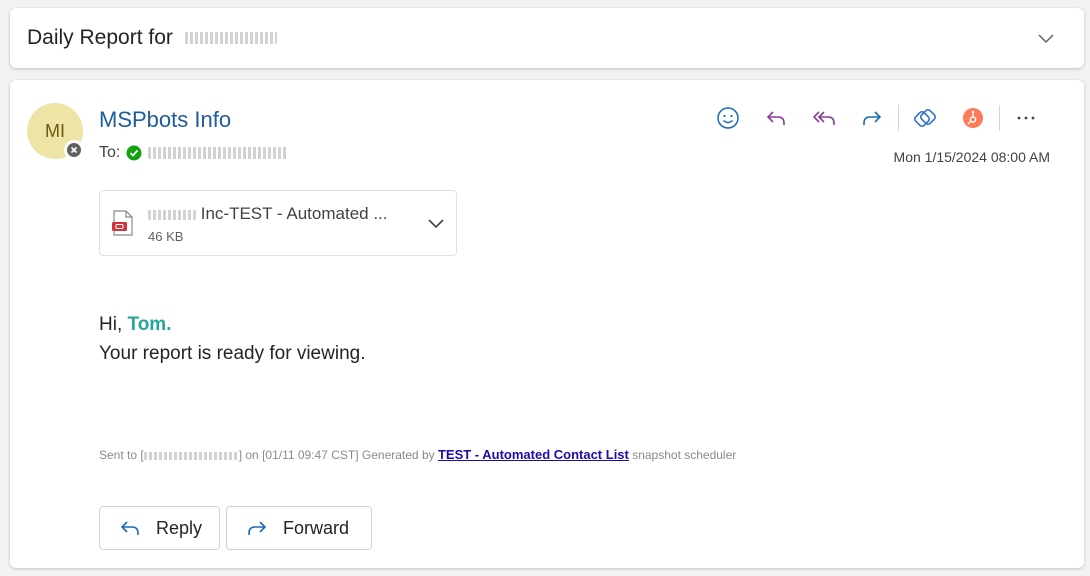 This screenshot has height=576, width=1090. Describe the element at coordinates (165, 120) in the screenshot. I see `sender-name: MSPbots Info` at that location.